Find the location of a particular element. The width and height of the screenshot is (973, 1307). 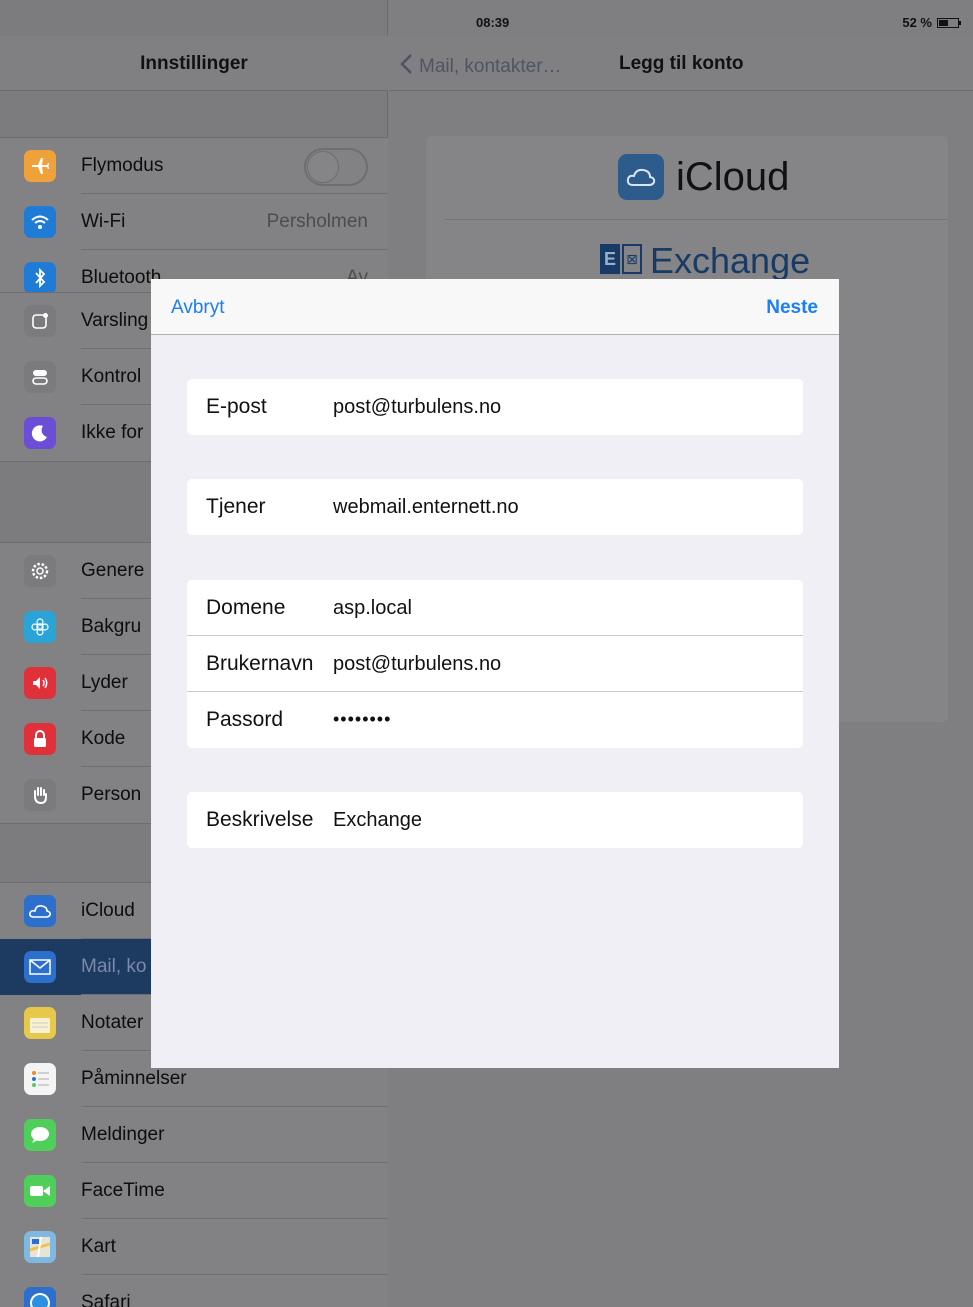

form-row-tjener: Tjener webmail.enternett.no is located at coordinates (495, 507).